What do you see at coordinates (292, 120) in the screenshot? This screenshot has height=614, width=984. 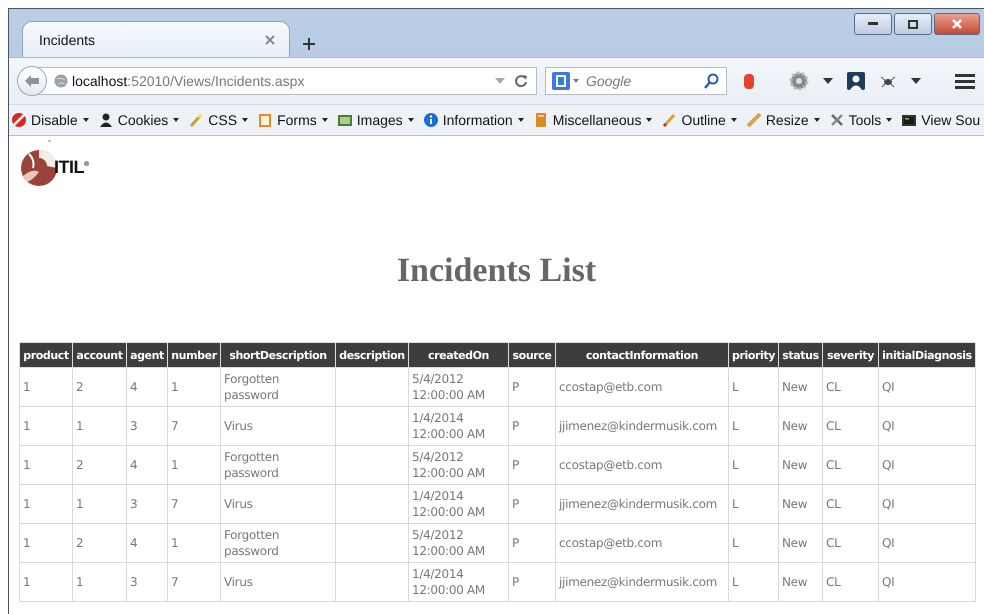 I see `toolbar-menu-button: Forms` at bounding box center [292, 120].